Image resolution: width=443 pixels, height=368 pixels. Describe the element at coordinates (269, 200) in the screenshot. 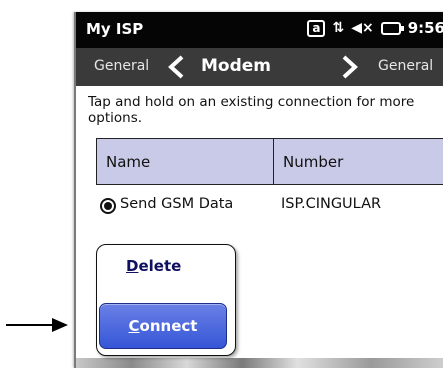

I see `table-row: Send GSM Data ISP.CINGULAR` at that location.